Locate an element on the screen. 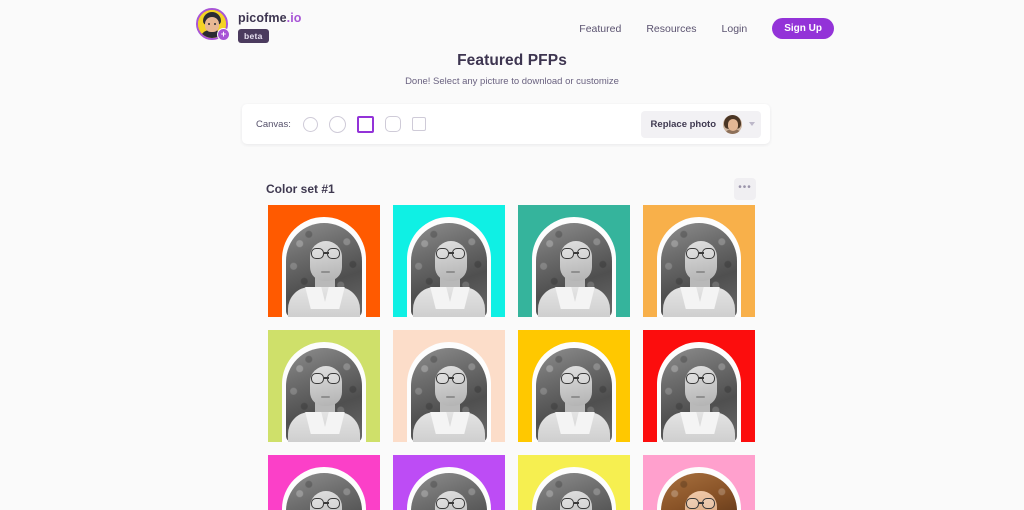  nav-item-resources: Resources is located at coordinates (671, 29).